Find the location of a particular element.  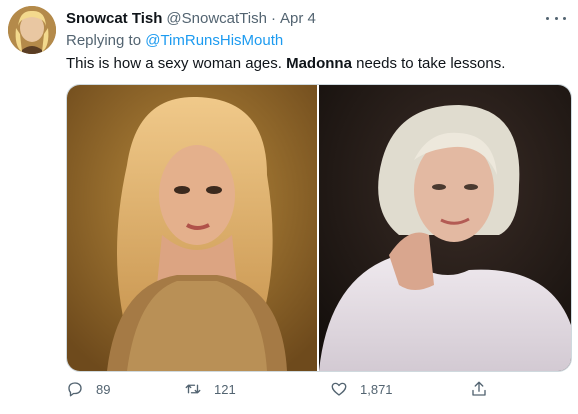

reply-action: 89 is located at coordinates (88, 389).